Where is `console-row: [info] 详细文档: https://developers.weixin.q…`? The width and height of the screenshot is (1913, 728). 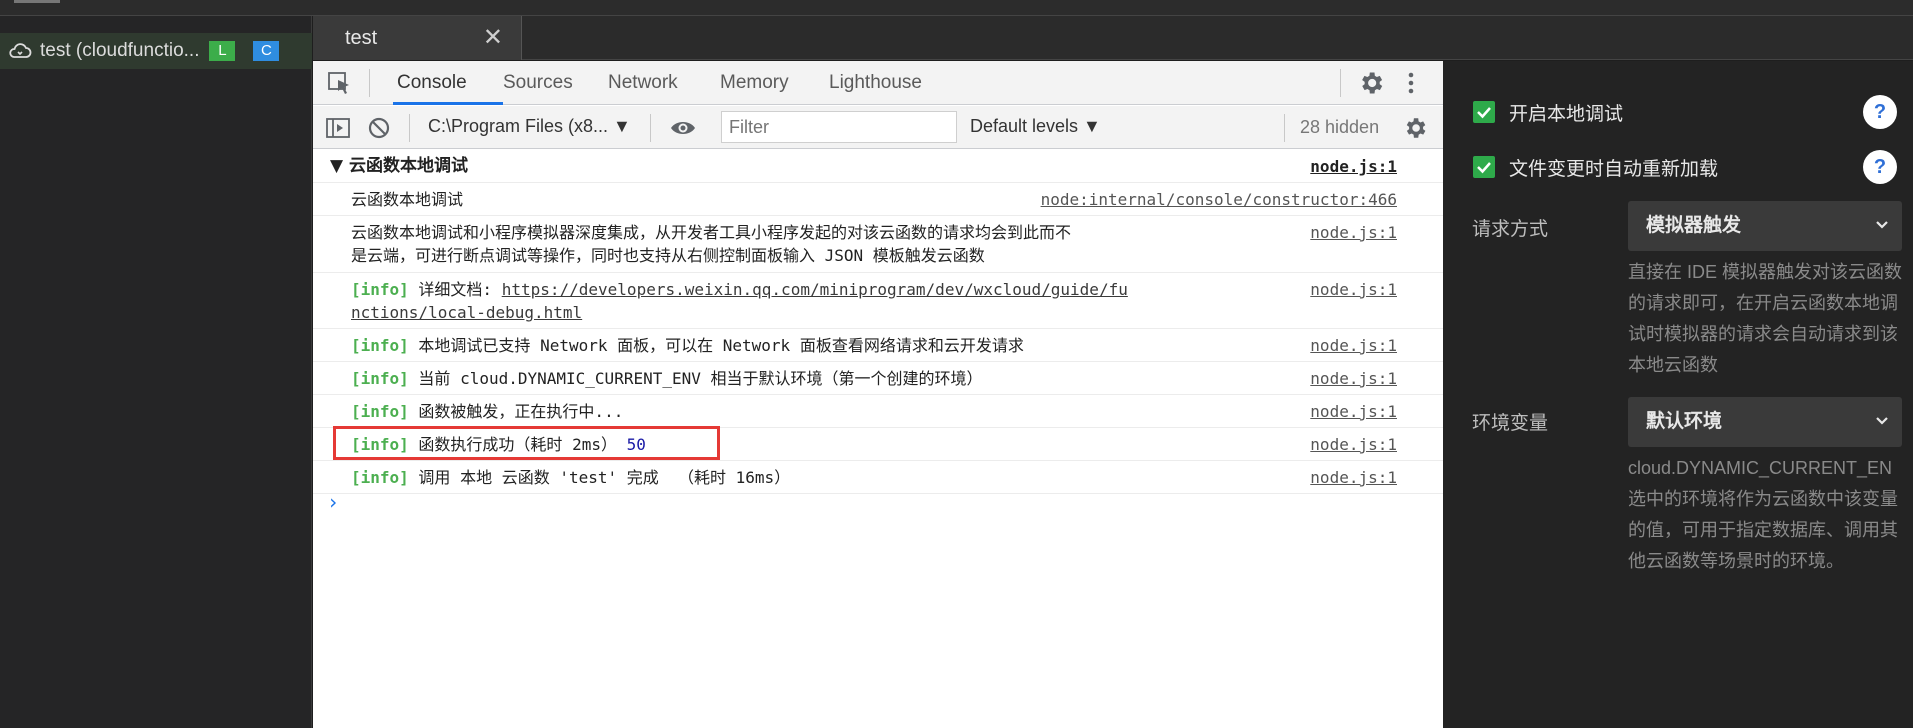
console-row: [info] 详细文档: https://developers.weixin.q… is located at coordinates (878, 301).